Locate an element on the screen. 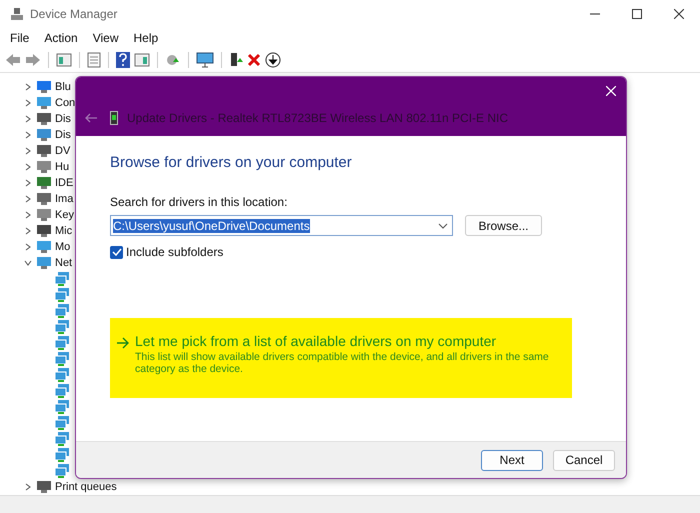 This screenshot has height=513, width=700. menu-item: File is located at coordinates (20, 38).